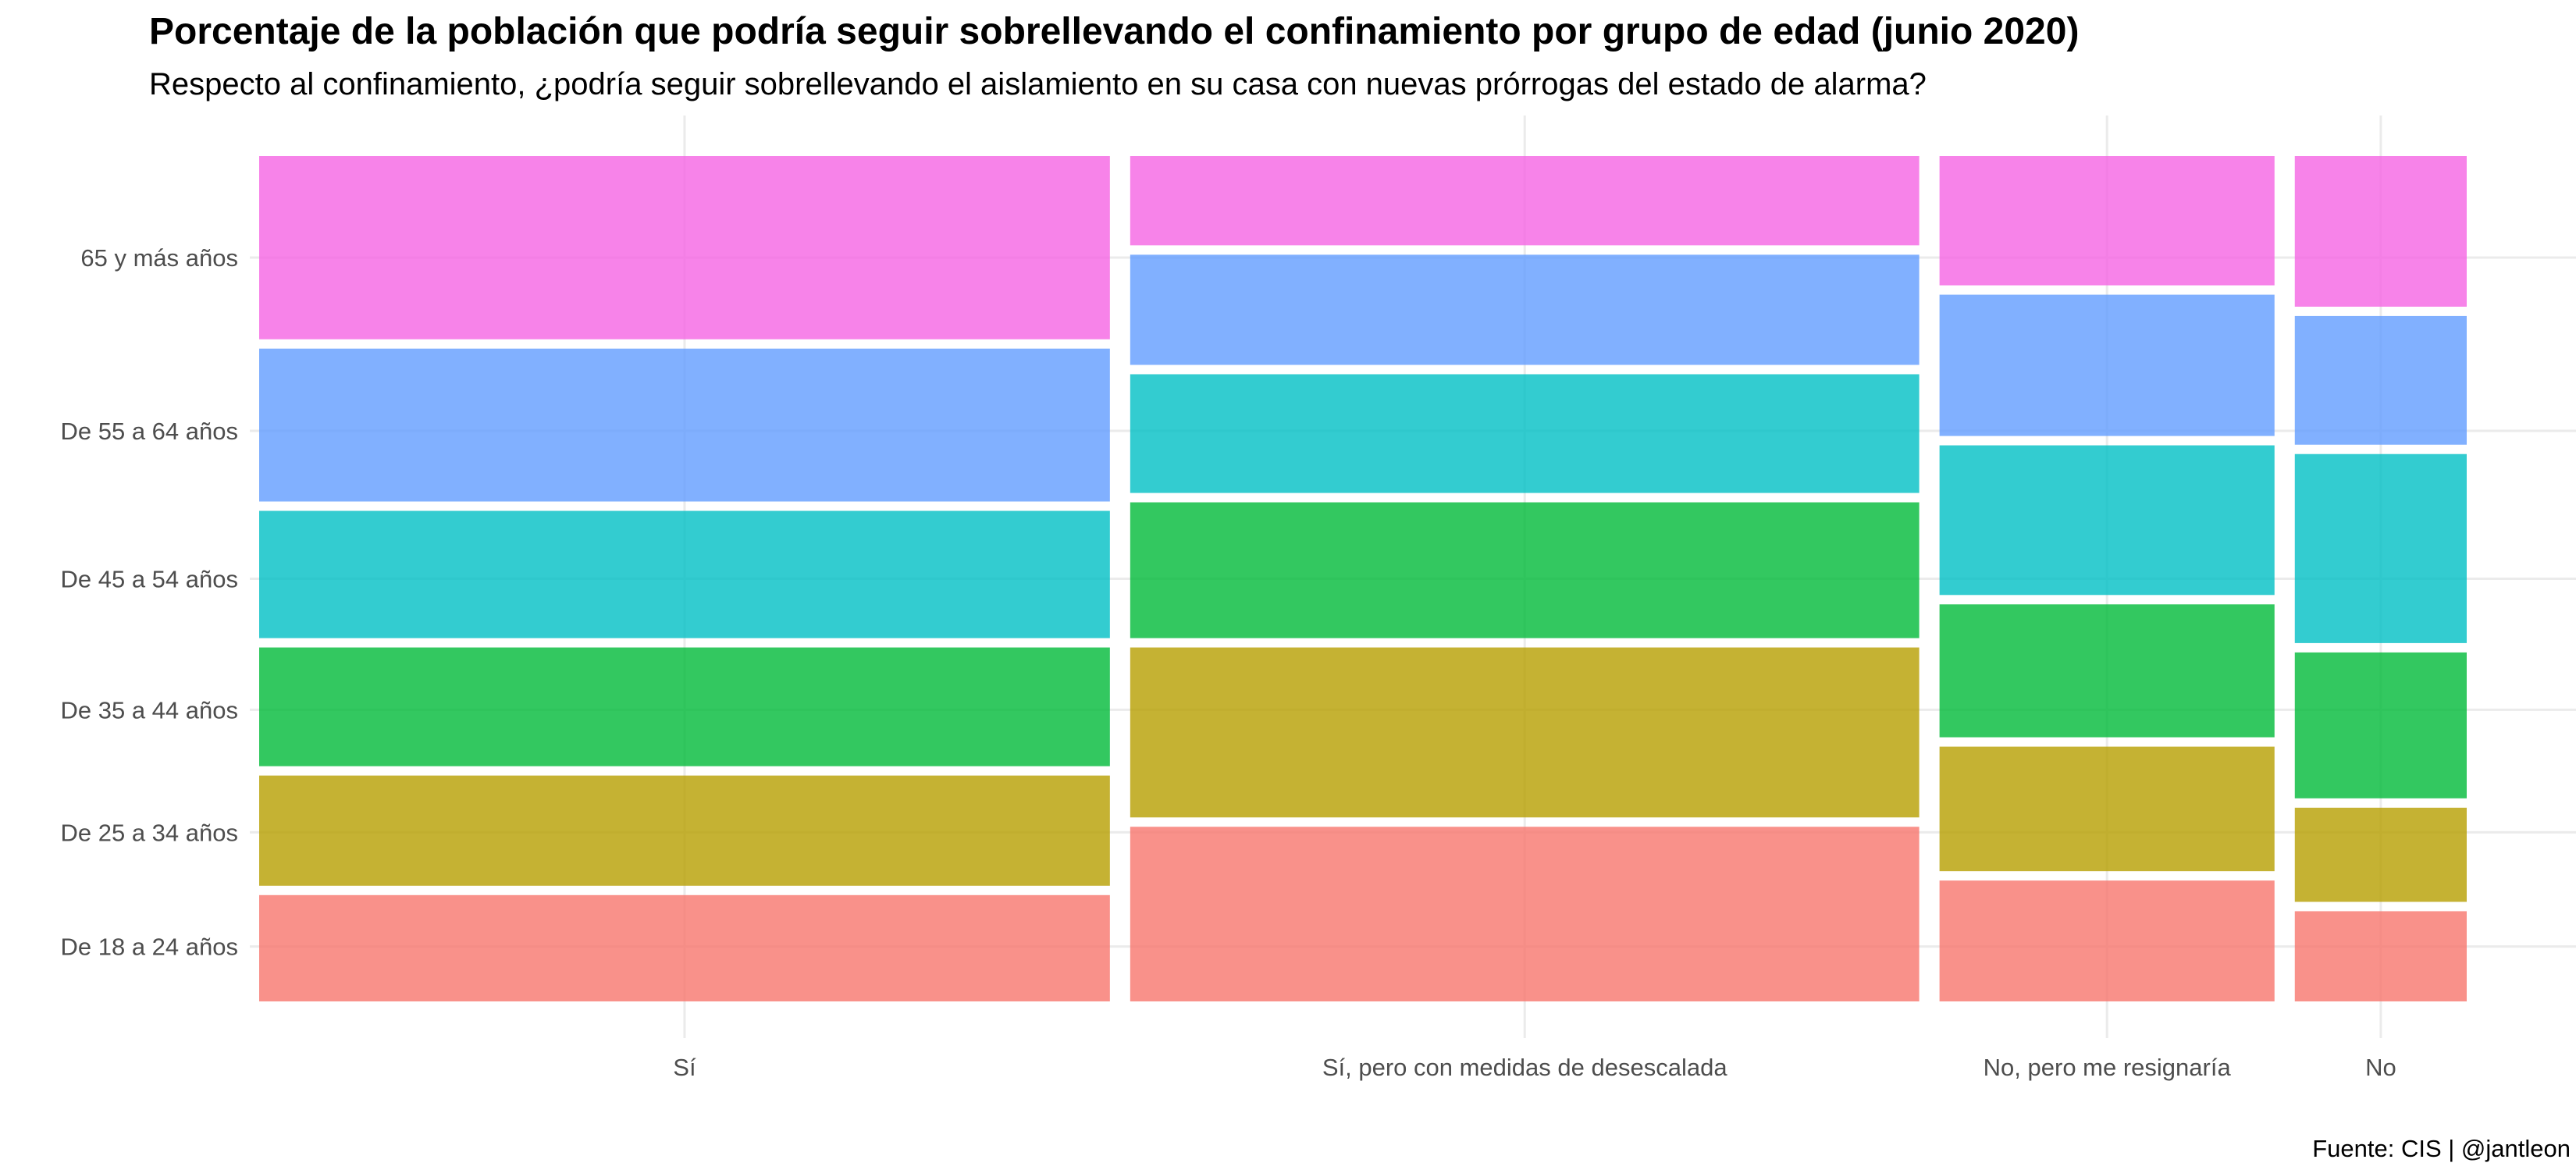  I want to click on y-tick-label: De 18 a 24 años, so click(149, 947).